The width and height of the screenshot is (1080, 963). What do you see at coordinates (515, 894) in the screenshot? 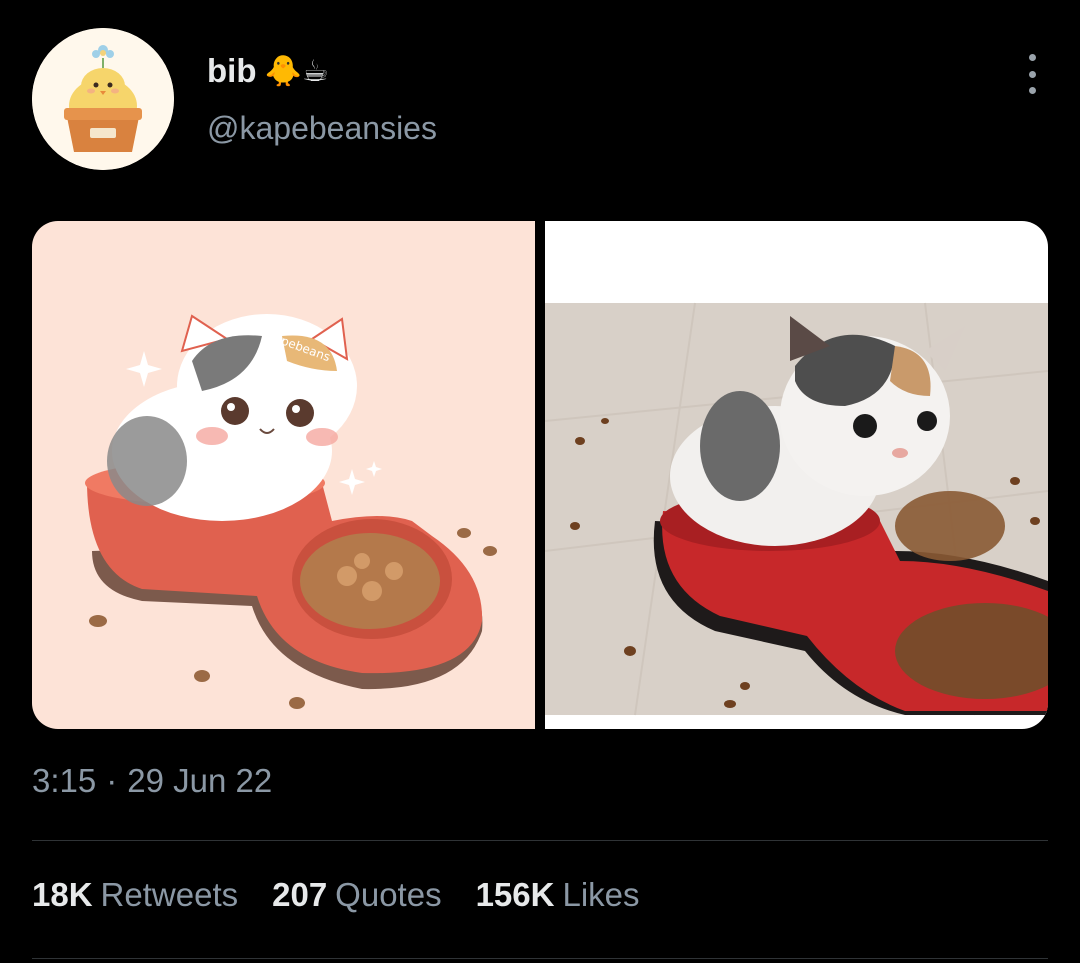
I see `likes-count: 156K` at bounding box center [515, 894].